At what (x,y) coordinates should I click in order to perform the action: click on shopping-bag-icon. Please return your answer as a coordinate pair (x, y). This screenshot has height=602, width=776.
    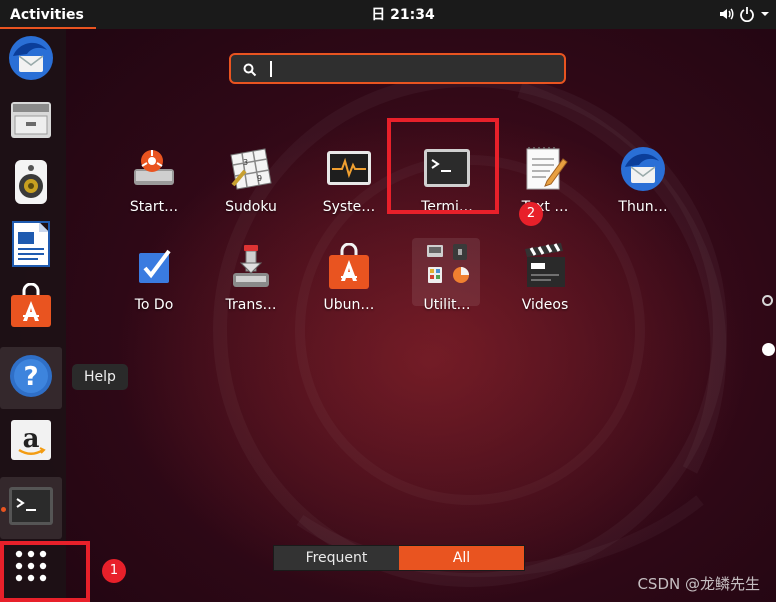
    Looking at the image, I should click on (31, 307).